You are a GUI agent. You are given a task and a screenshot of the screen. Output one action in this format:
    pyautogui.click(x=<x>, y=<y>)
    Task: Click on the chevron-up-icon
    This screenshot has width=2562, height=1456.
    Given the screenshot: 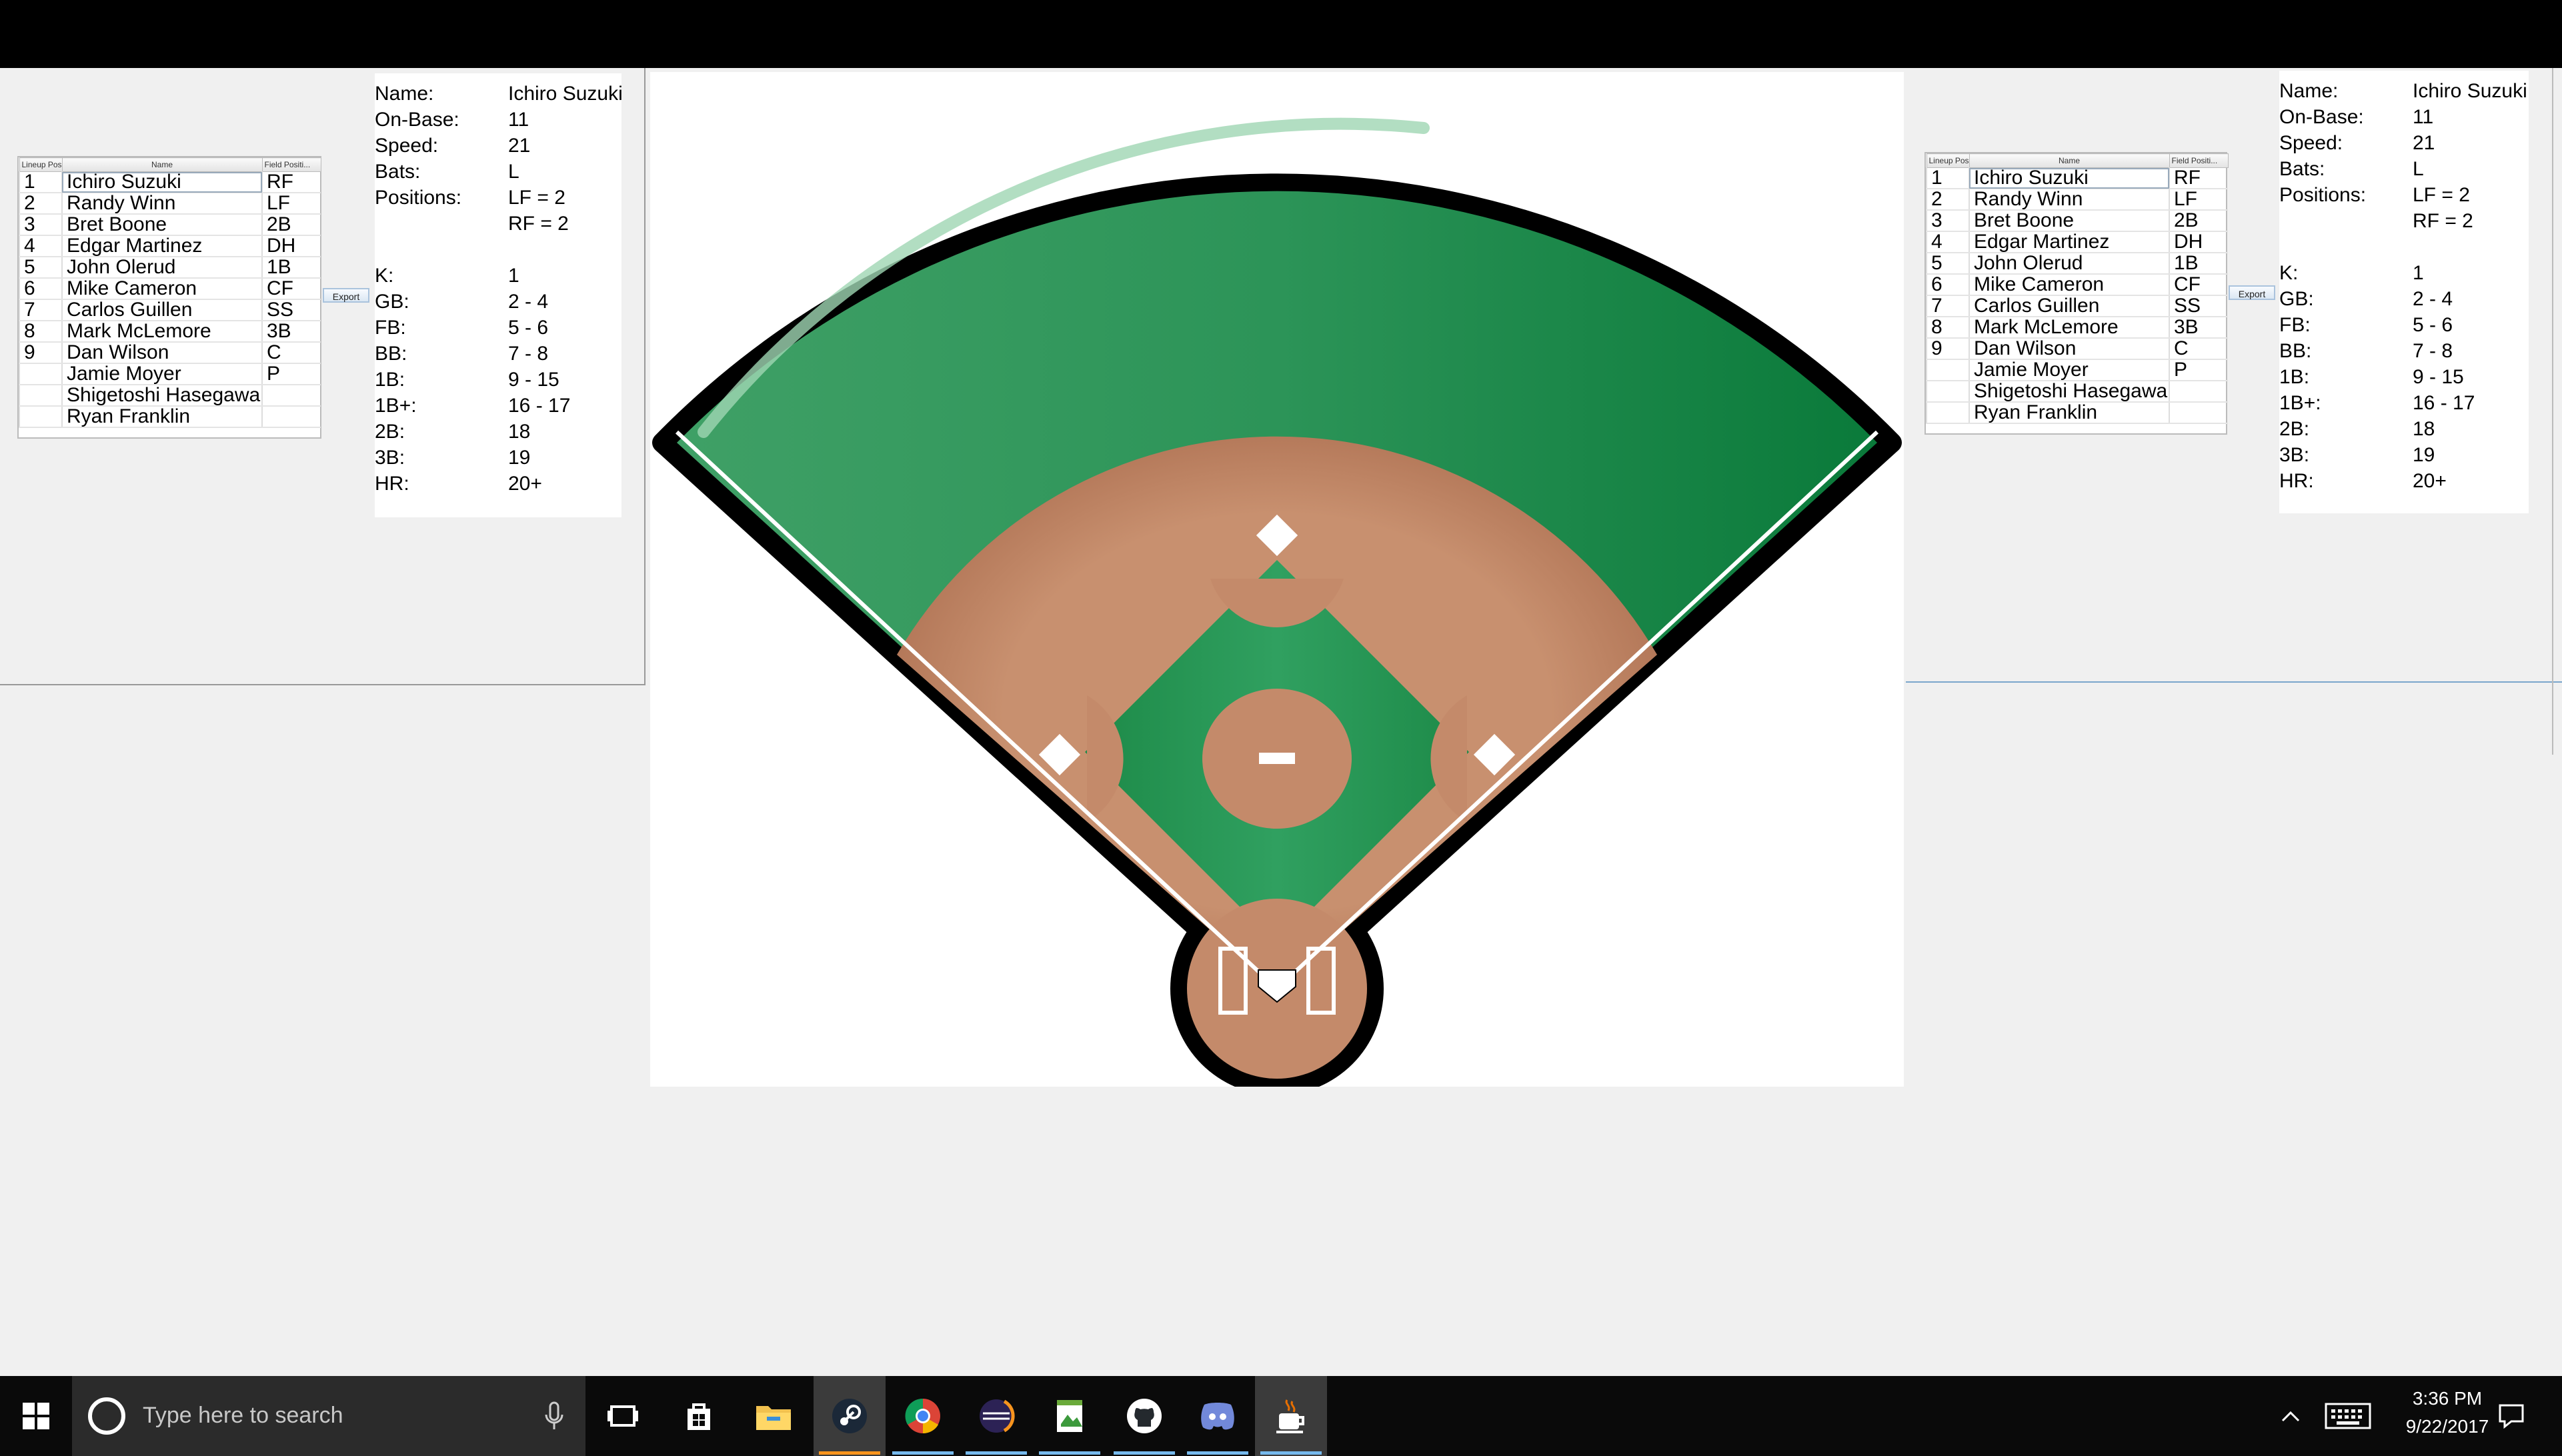 What is the action you would take?
    pyautogui.click(x=2291, y=1416)
    